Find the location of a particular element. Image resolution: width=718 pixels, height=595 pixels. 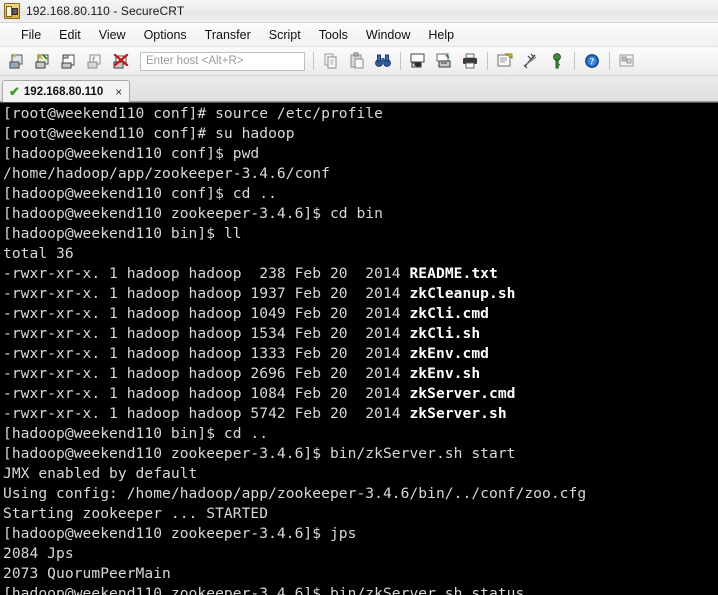

help-icon: ? is located at coordinates (592, 61).